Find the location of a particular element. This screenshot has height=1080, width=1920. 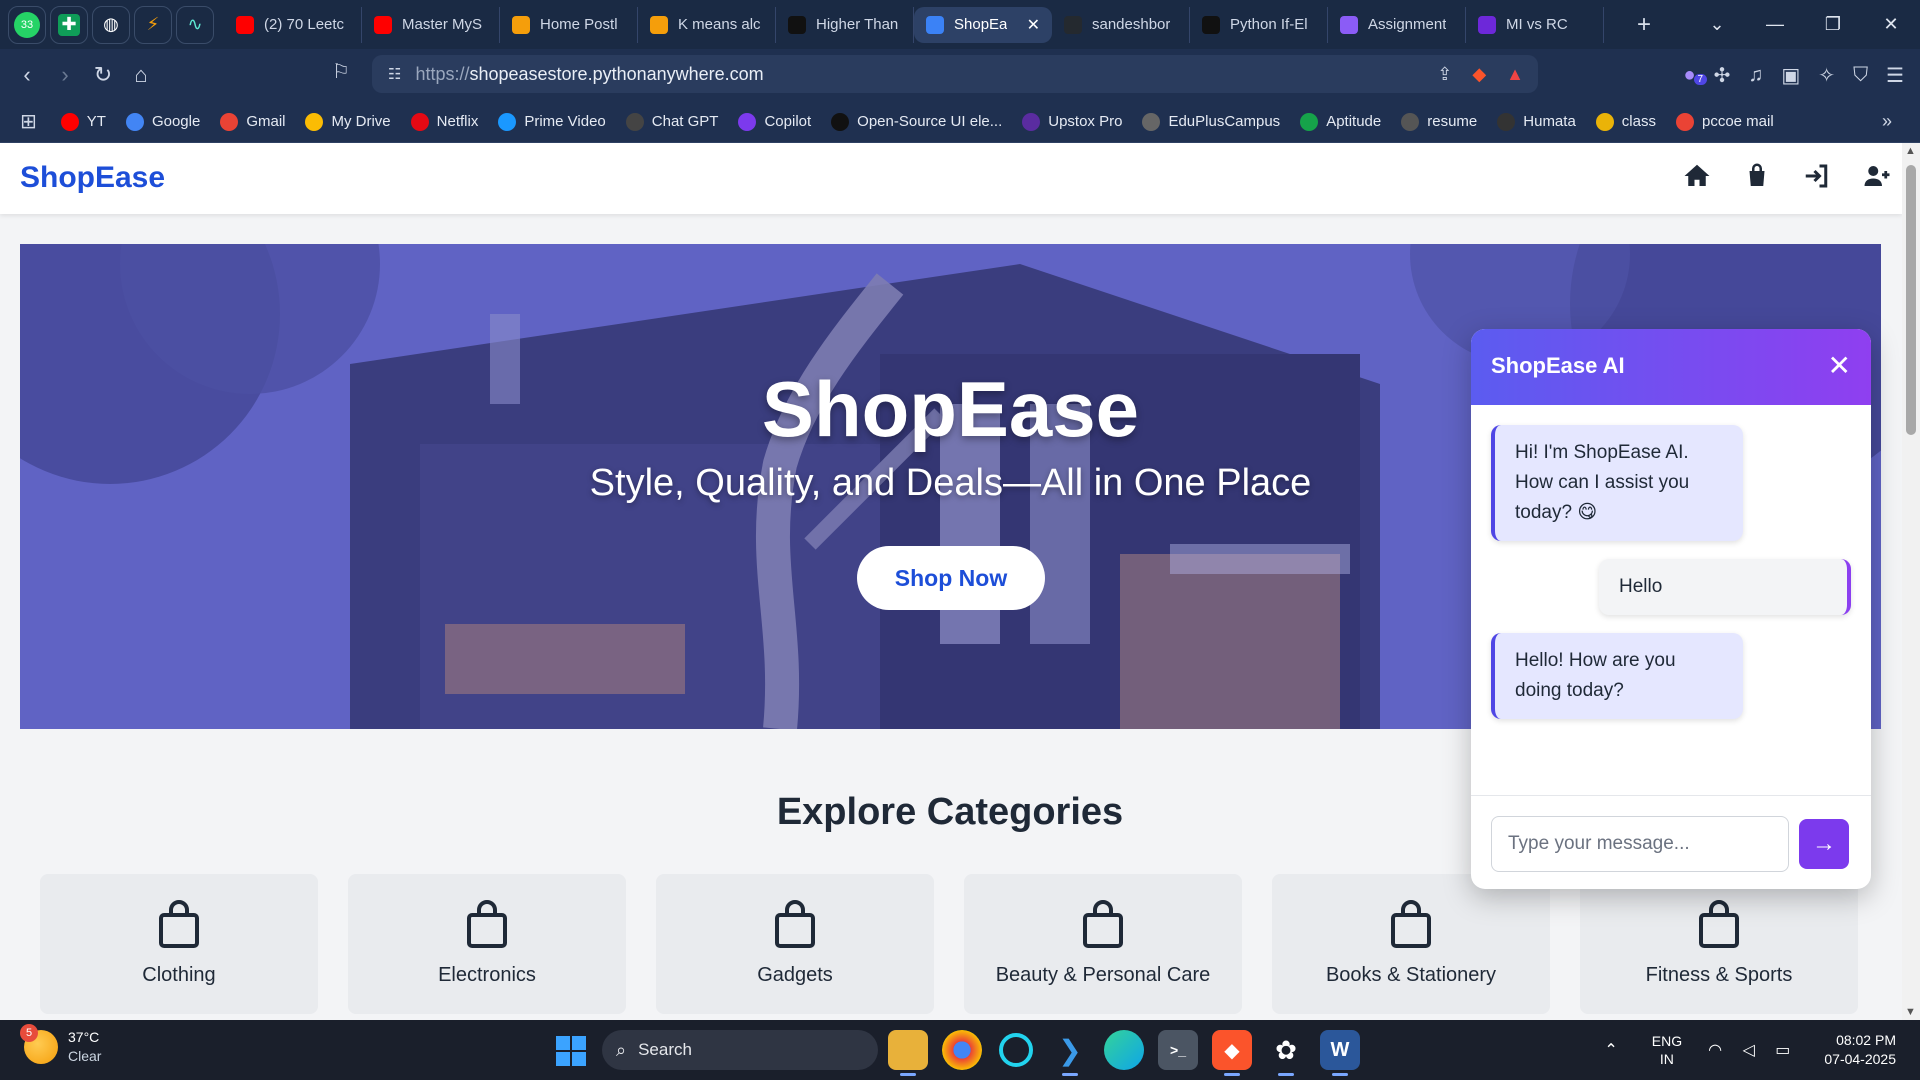

bookmark-item: Google is located at coordinates (162, 121).